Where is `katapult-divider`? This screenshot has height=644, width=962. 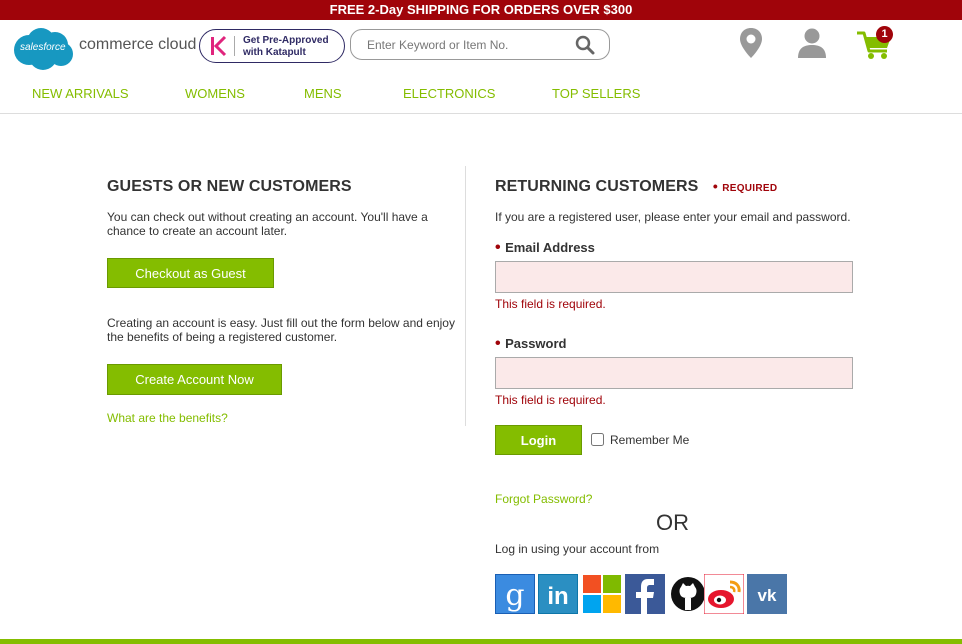 katapult-divider is located at coordinates (234, 46).